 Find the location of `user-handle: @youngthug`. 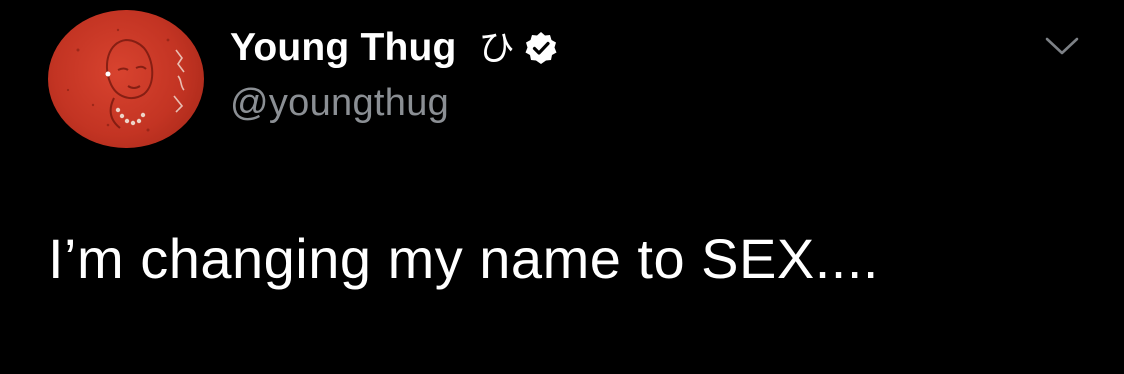

user-handle: @youngthug is located at coordinates (394, 103).